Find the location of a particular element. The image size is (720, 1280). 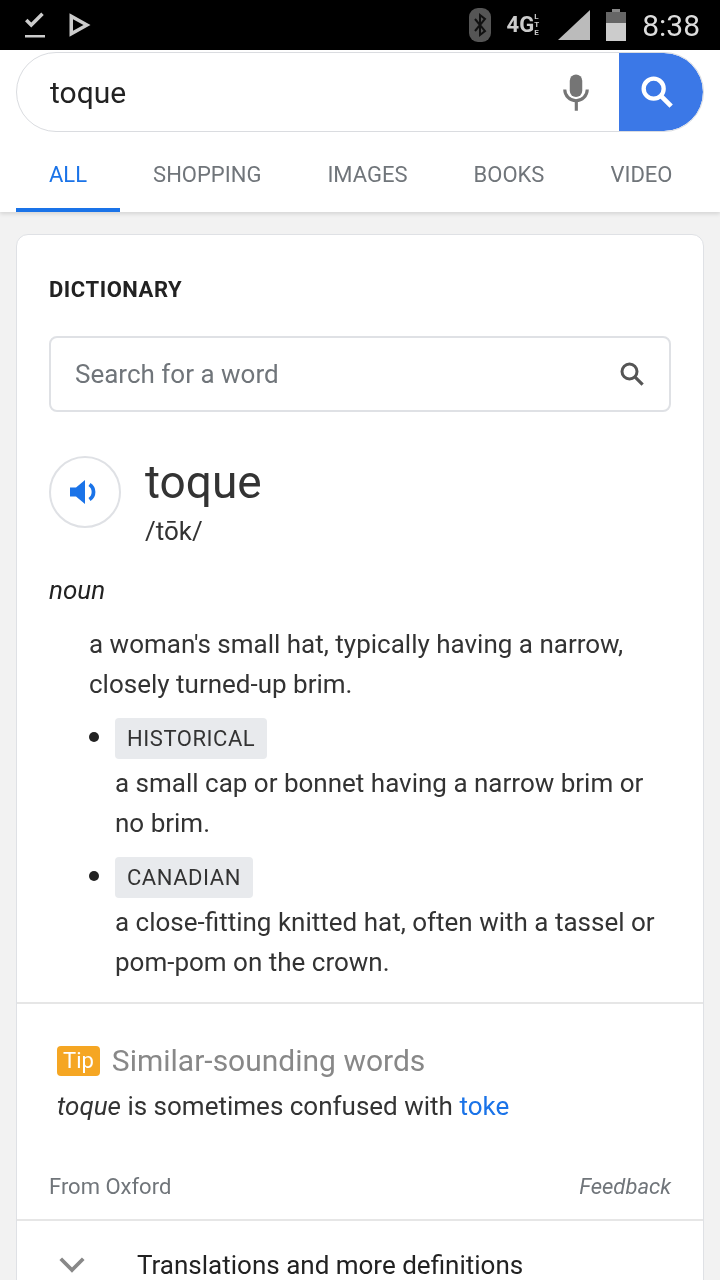

battery-icon is located at coordinates (616, 25).